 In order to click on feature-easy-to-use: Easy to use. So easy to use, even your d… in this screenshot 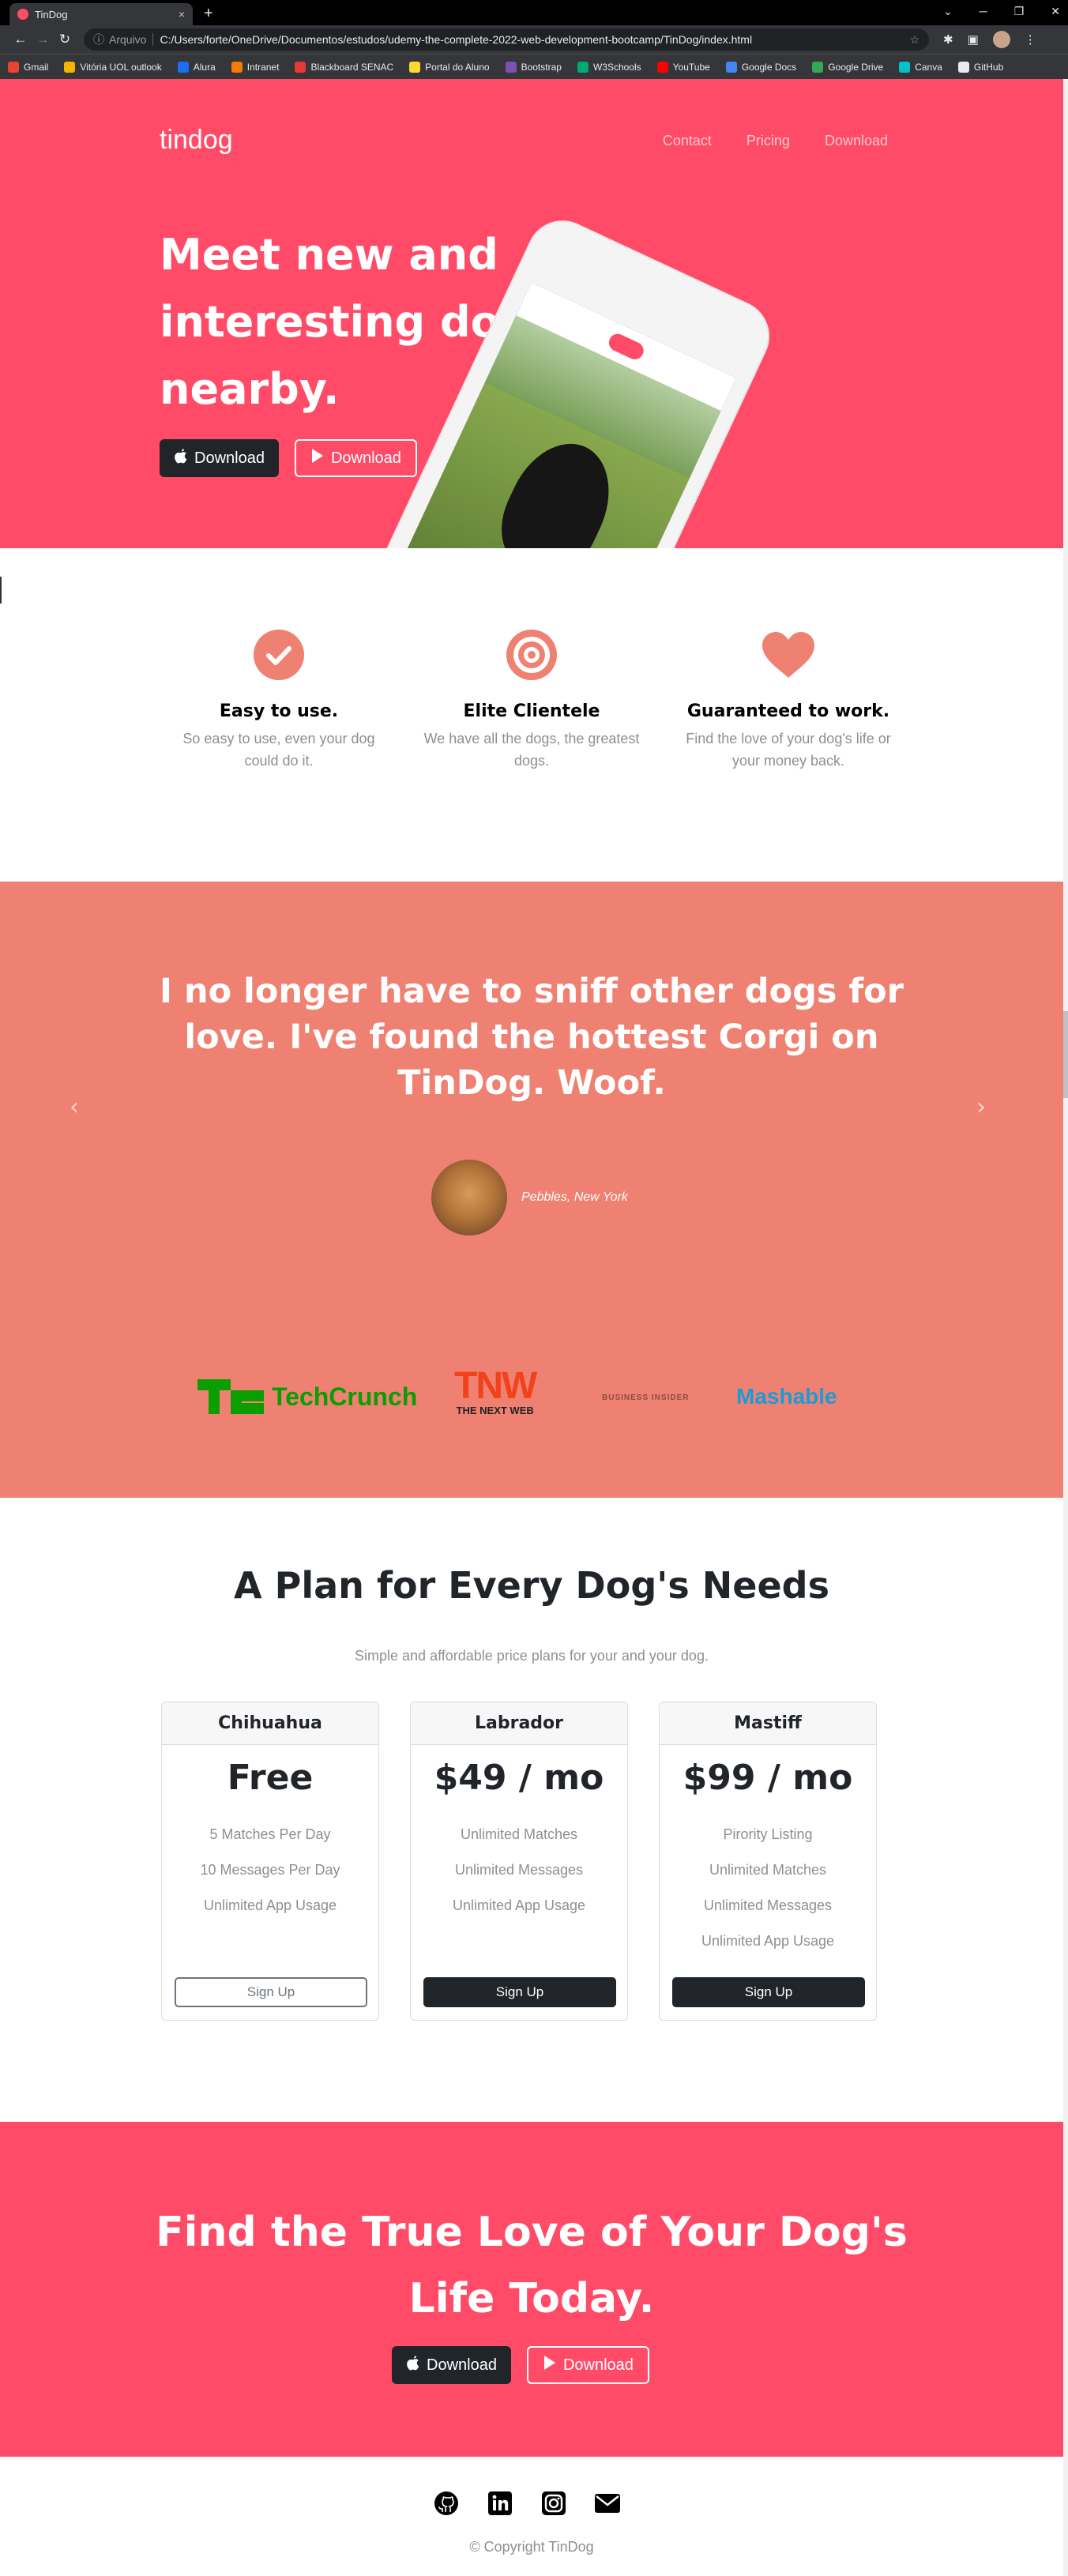, I will do `click(278, 700)`.